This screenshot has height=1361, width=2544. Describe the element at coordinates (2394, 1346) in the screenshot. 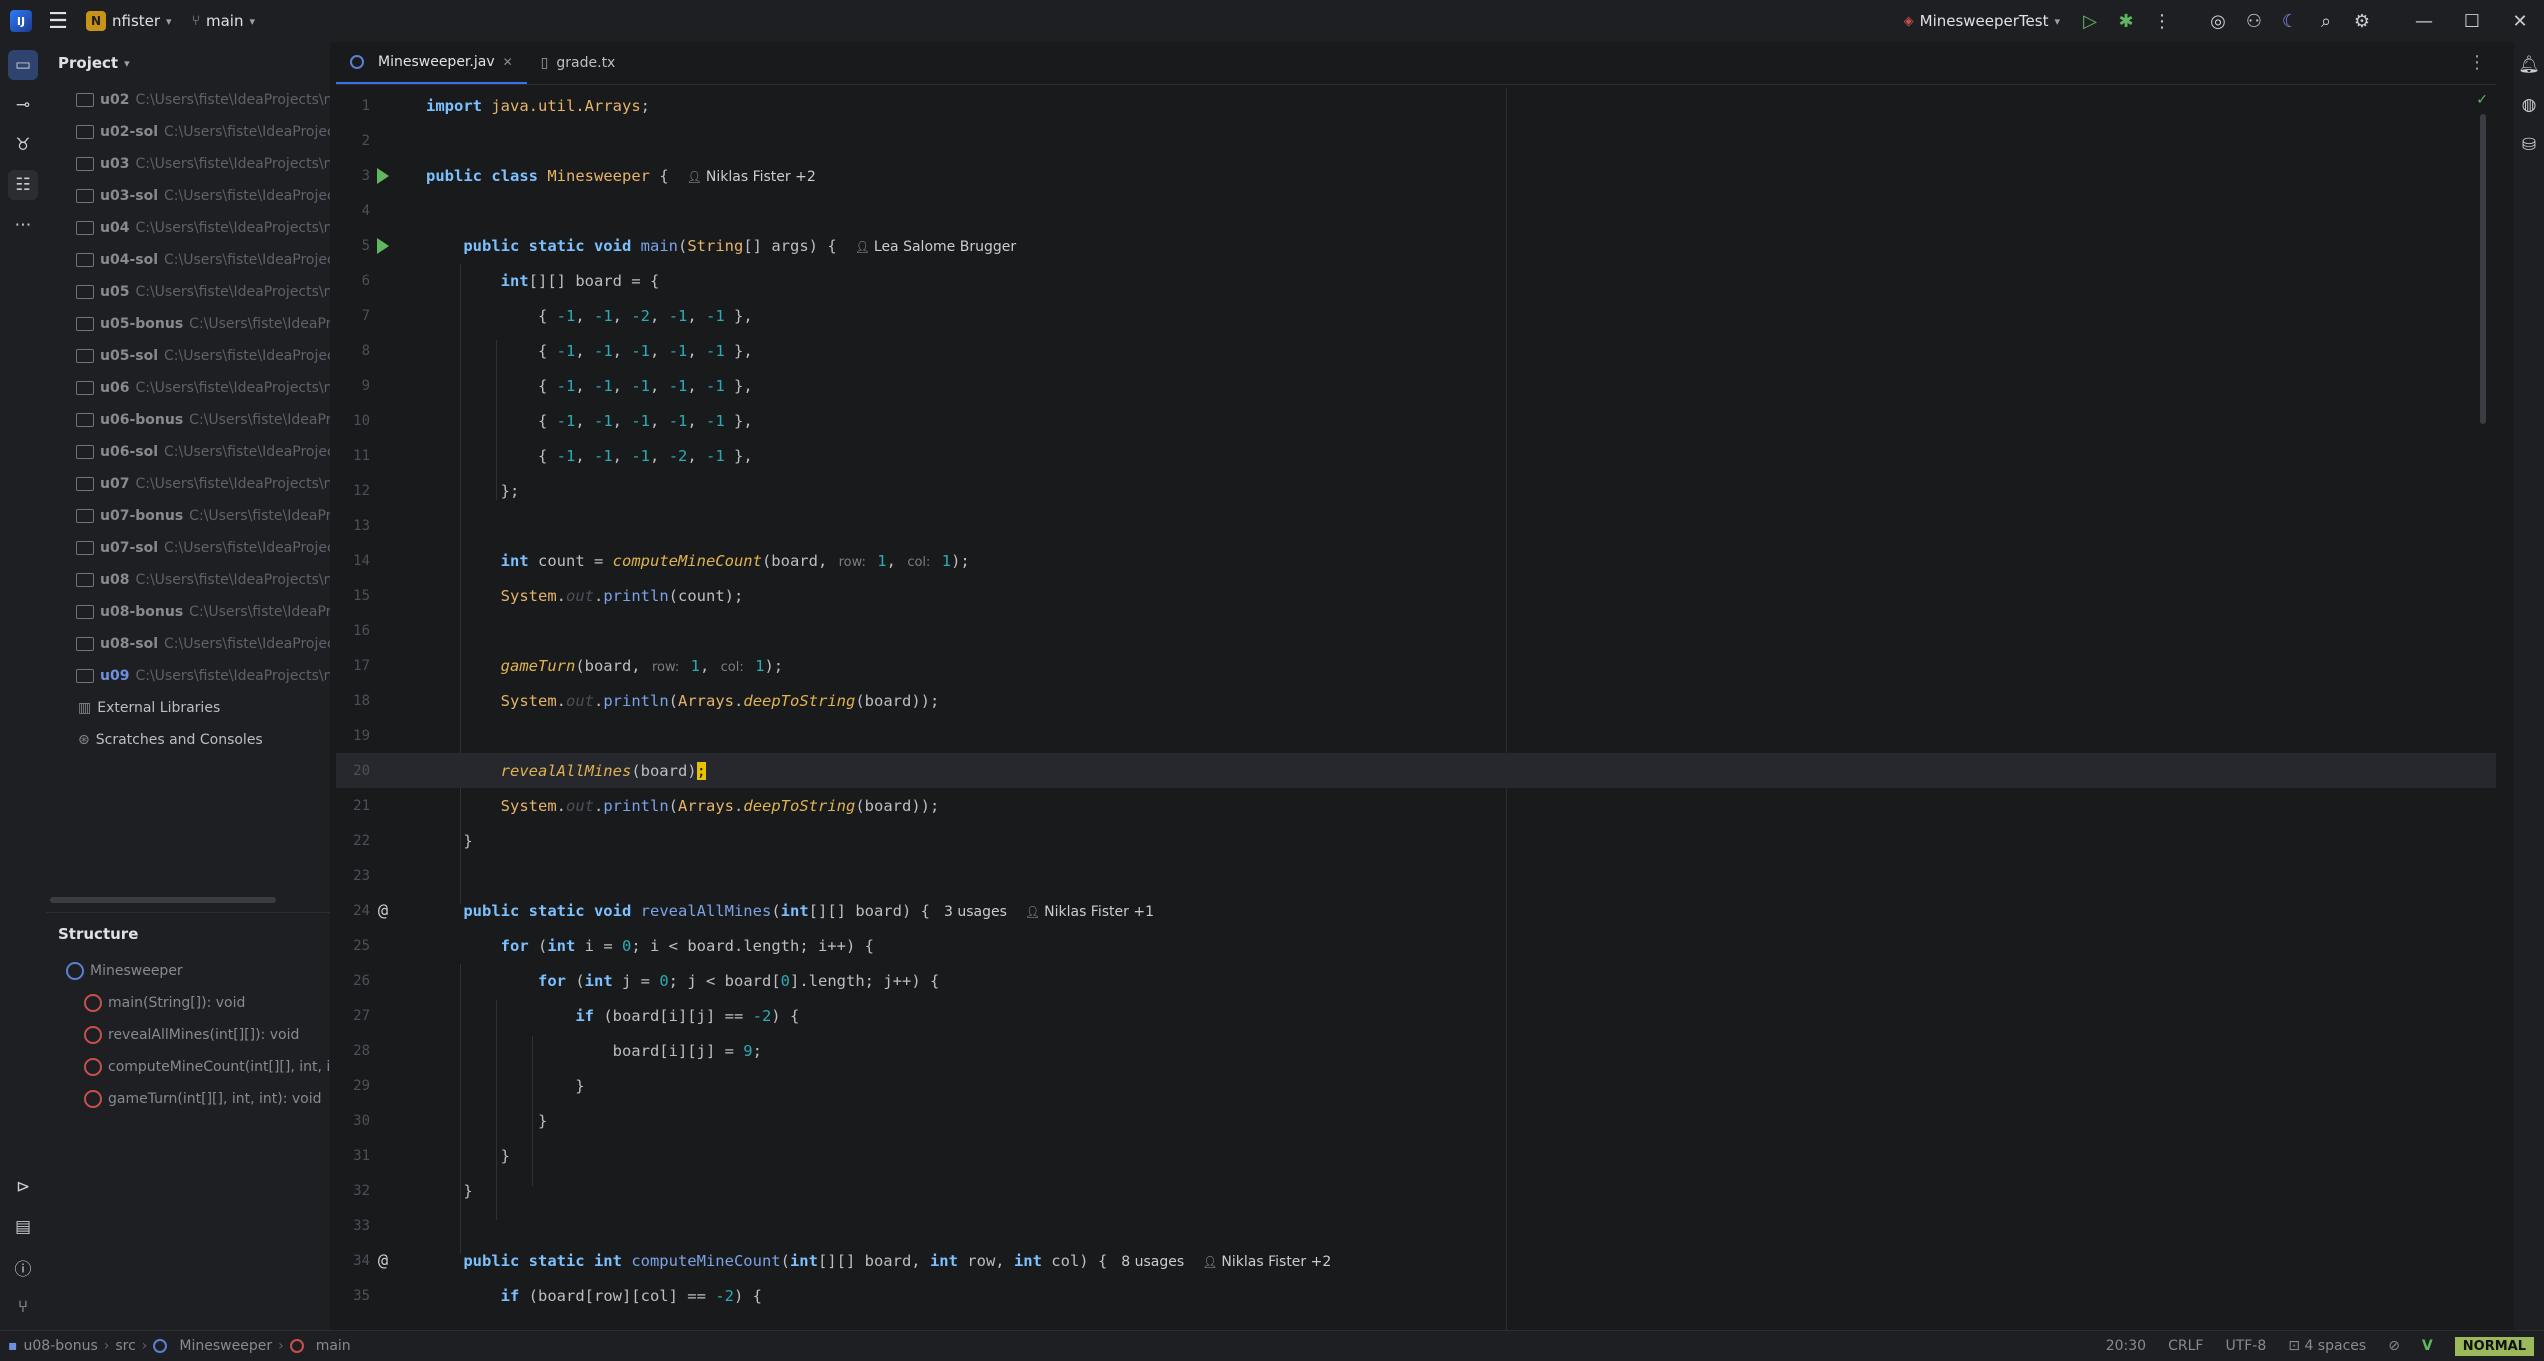

I see `readonly-toggle-icon: ⊘` at that location.